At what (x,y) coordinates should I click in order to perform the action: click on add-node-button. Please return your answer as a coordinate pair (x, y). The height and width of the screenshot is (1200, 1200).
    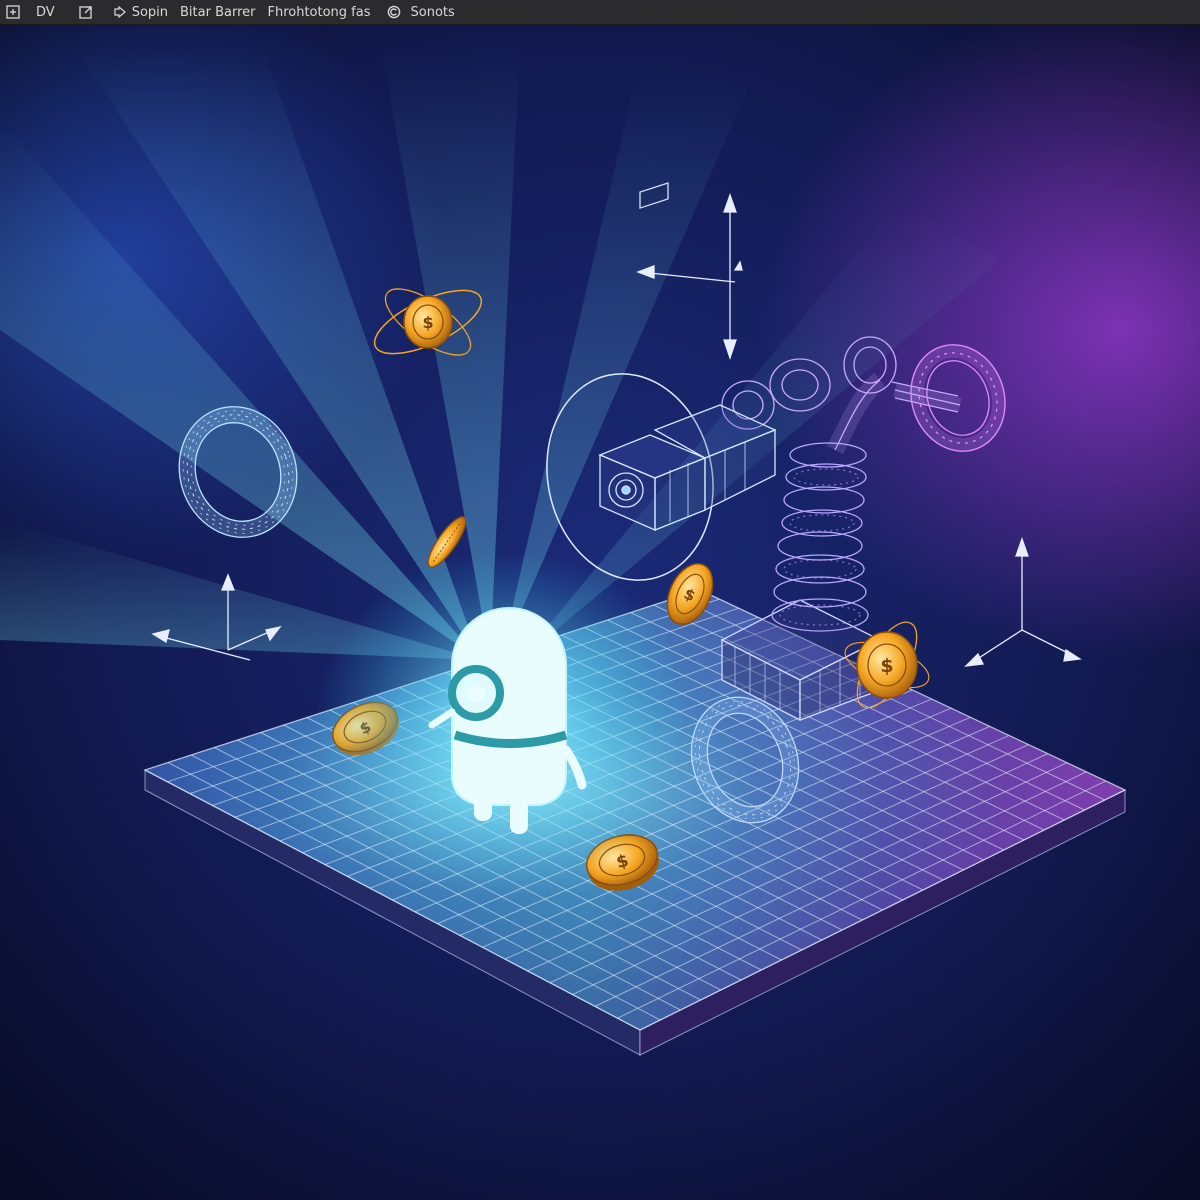
    Looking at the image, I should click on (13, 12).